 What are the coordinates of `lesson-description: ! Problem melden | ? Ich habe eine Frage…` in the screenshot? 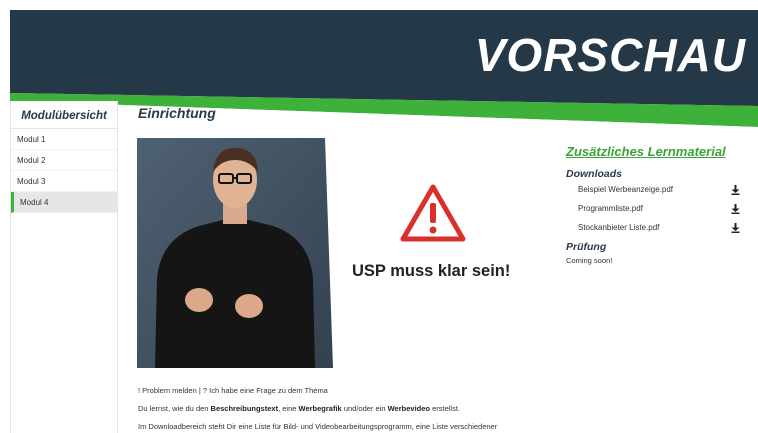 It's located at (438, 409).